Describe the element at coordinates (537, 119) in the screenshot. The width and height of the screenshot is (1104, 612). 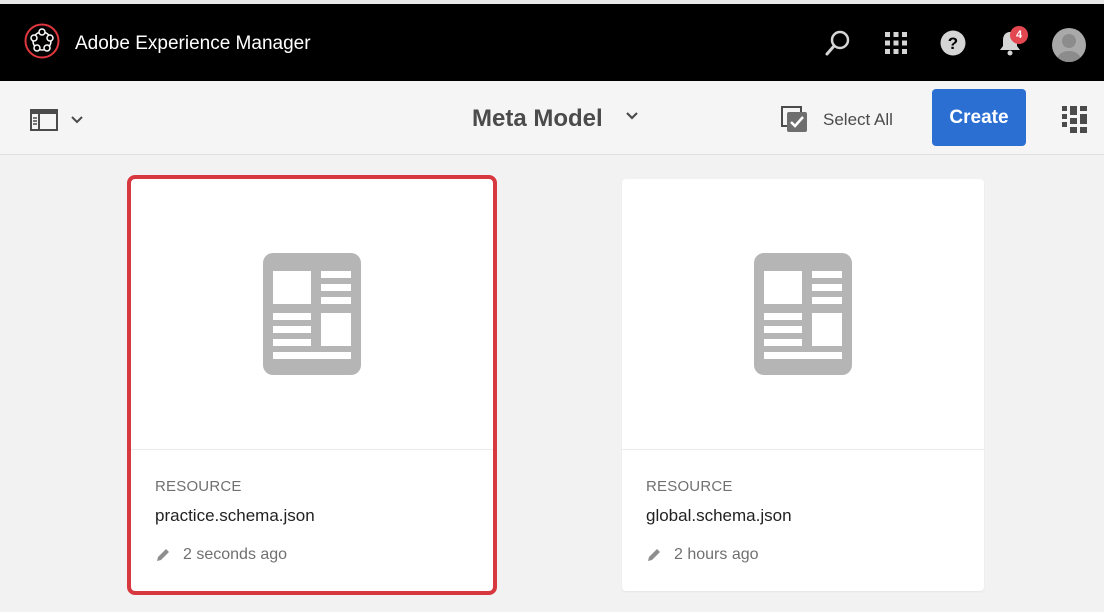
I see `page-title: Meta Model` at that location.